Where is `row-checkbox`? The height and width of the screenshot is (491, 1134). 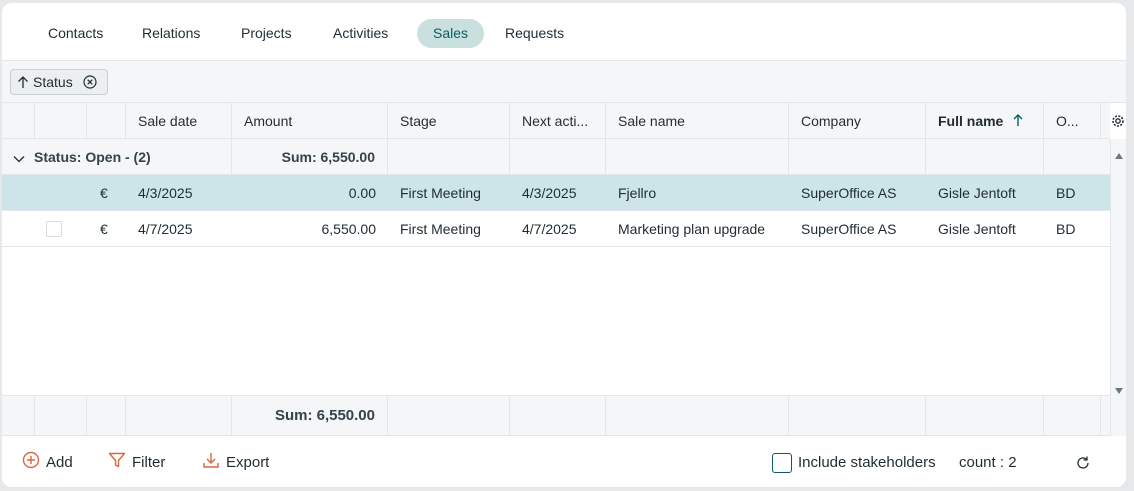
row-checkbox is located at coordinates (54, 229).